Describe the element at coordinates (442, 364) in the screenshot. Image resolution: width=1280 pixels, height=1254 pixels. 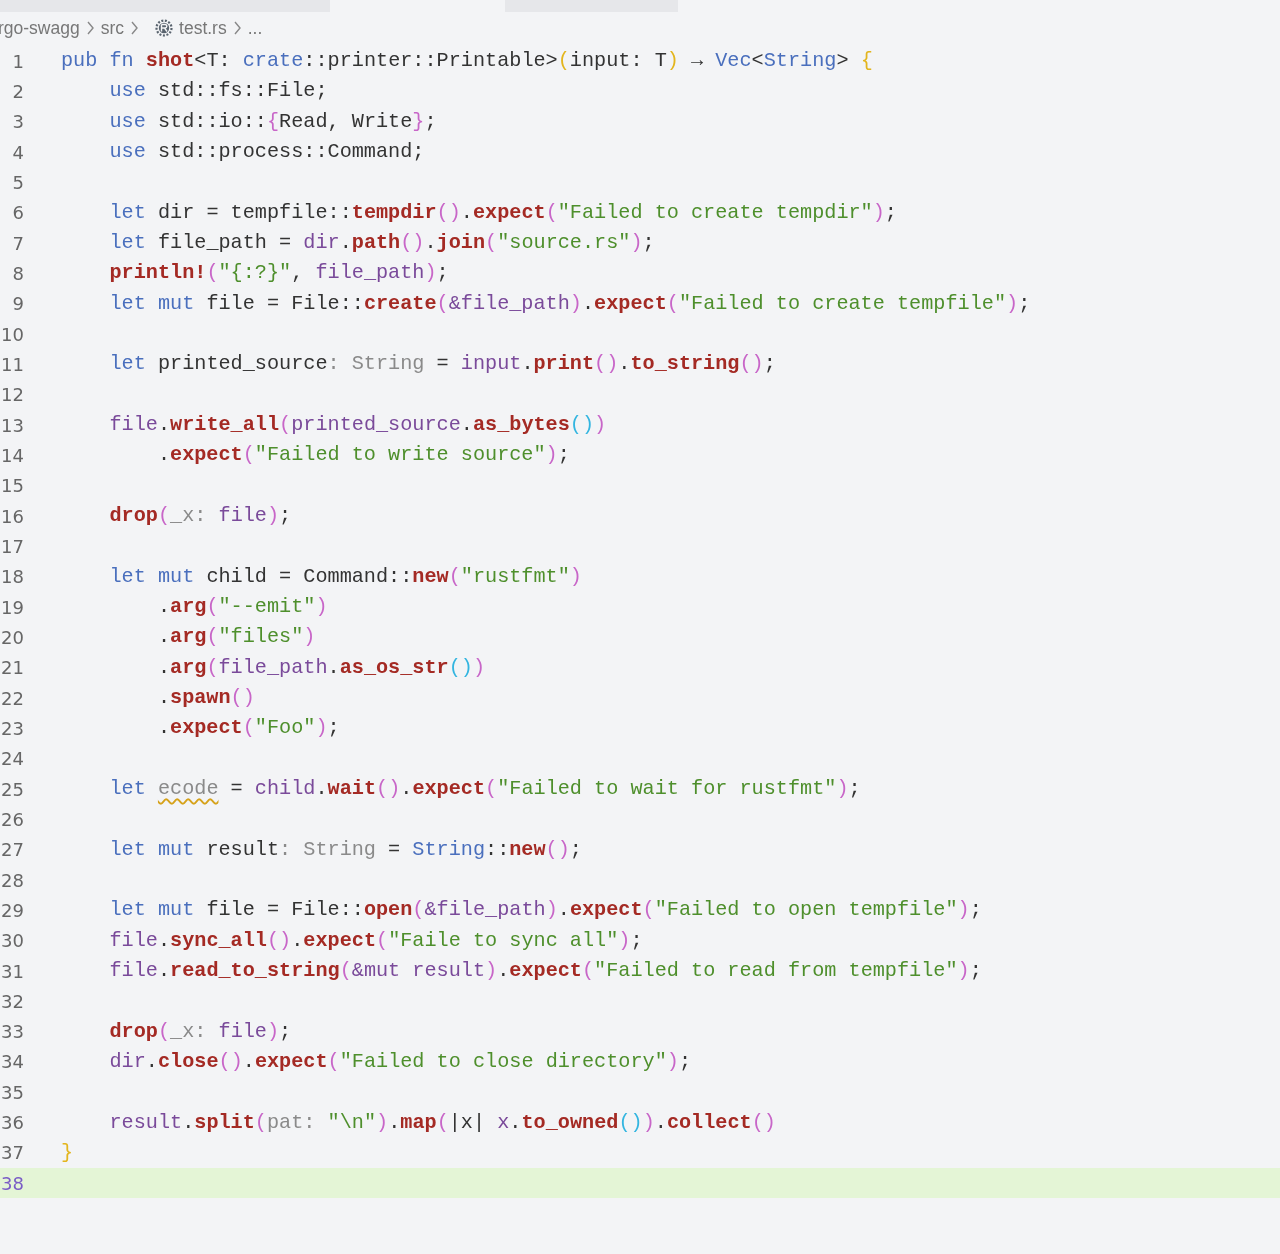
I see `code-line: let printed_source: String = input.print().to_string();` at that location.